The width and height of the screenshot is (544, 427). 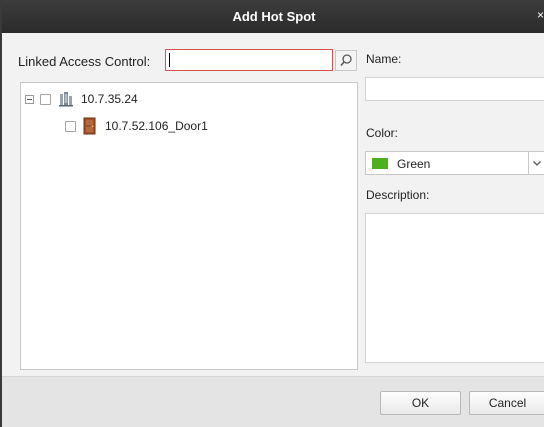 What do you see at coordinates (454, 288) in the screenshot?
I see `description-textarea` at bounding box center [454, 288].